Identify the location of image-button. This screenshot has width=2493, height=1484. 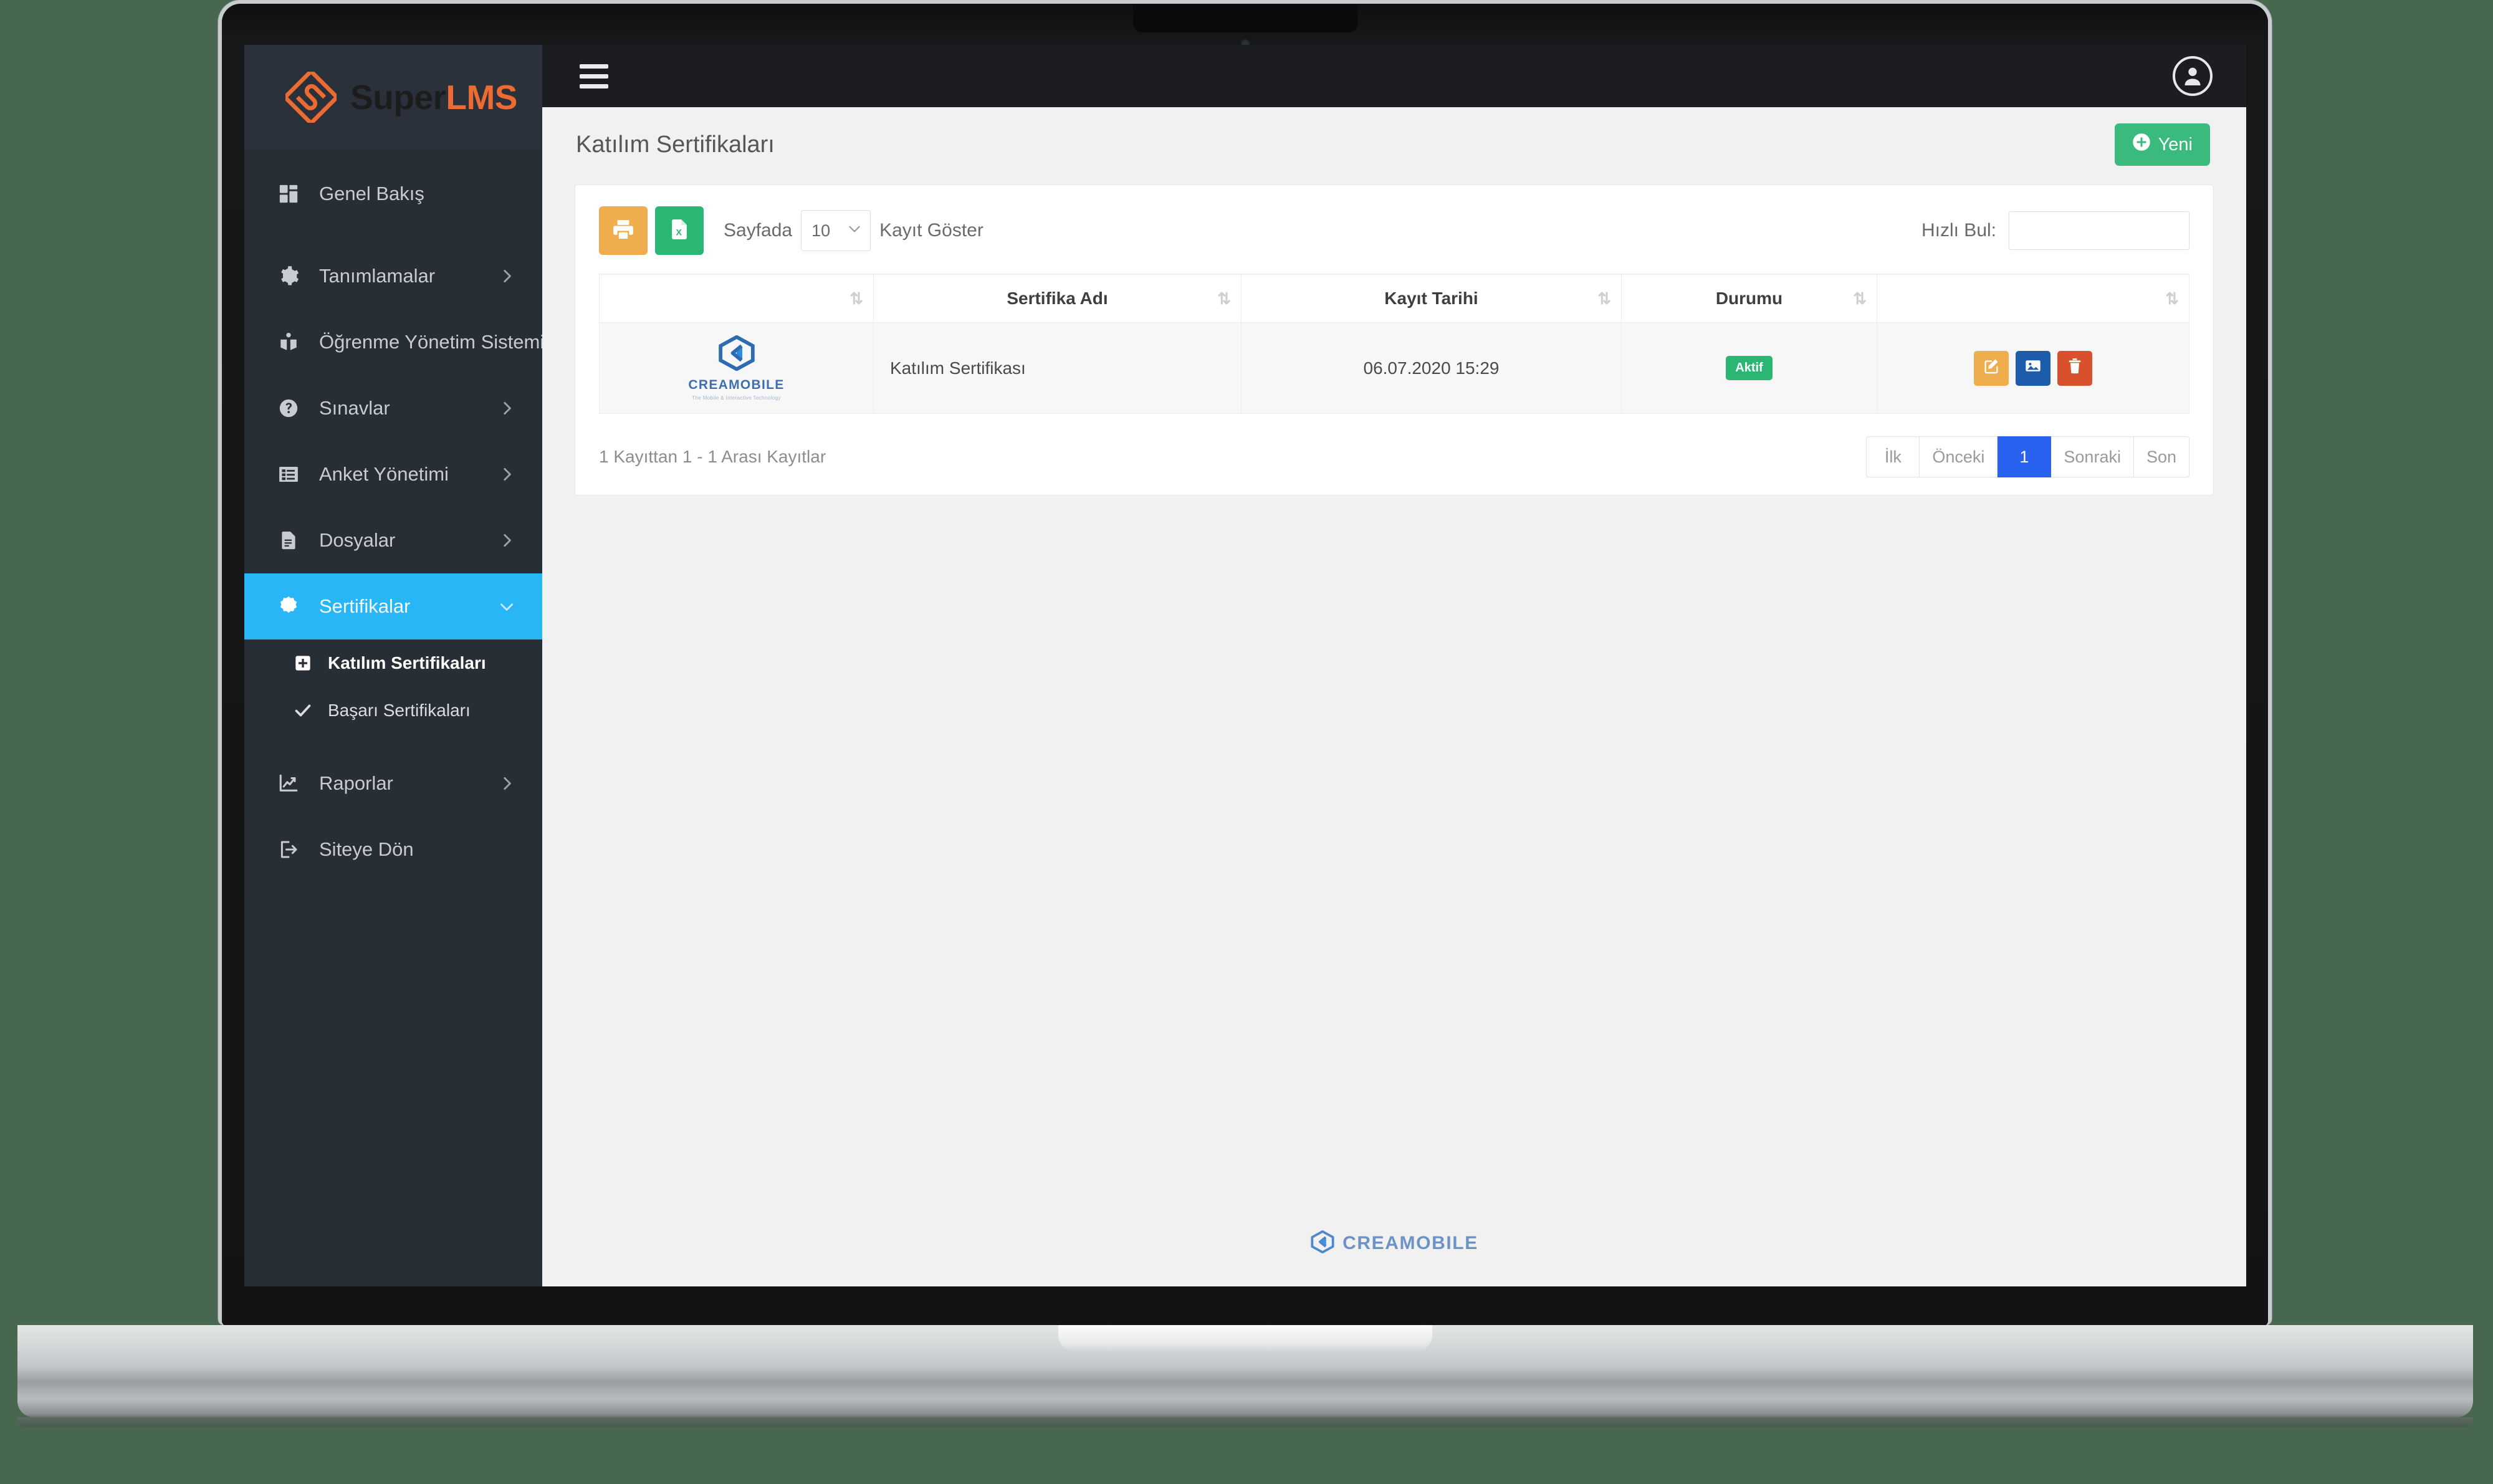
(2033, 368).